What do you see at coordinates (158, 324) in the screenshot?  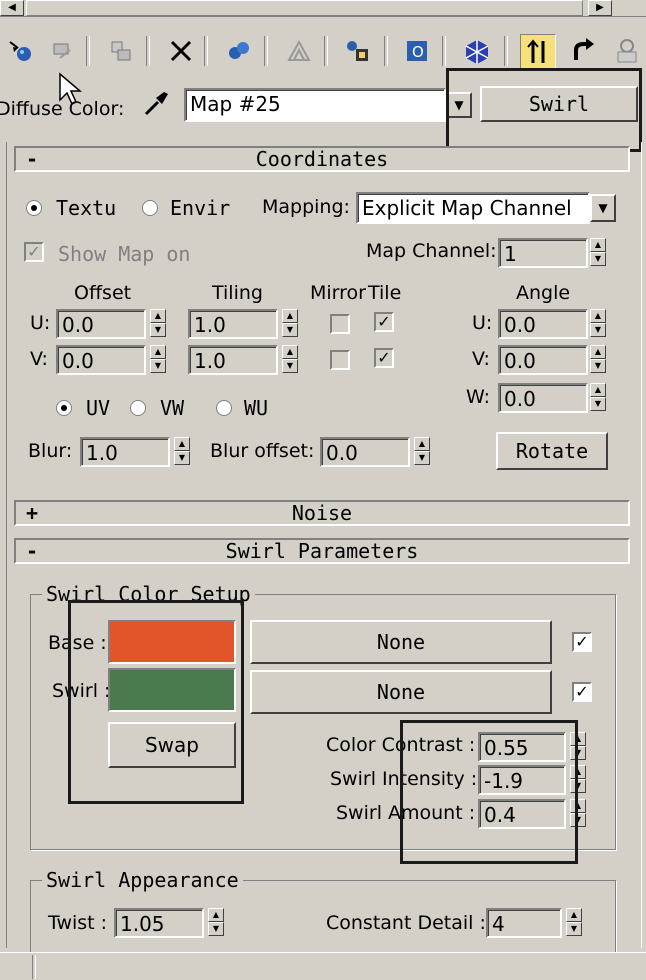 I see `u-offset-spinner: ▲ ▼` at bounding box center [158, 324].